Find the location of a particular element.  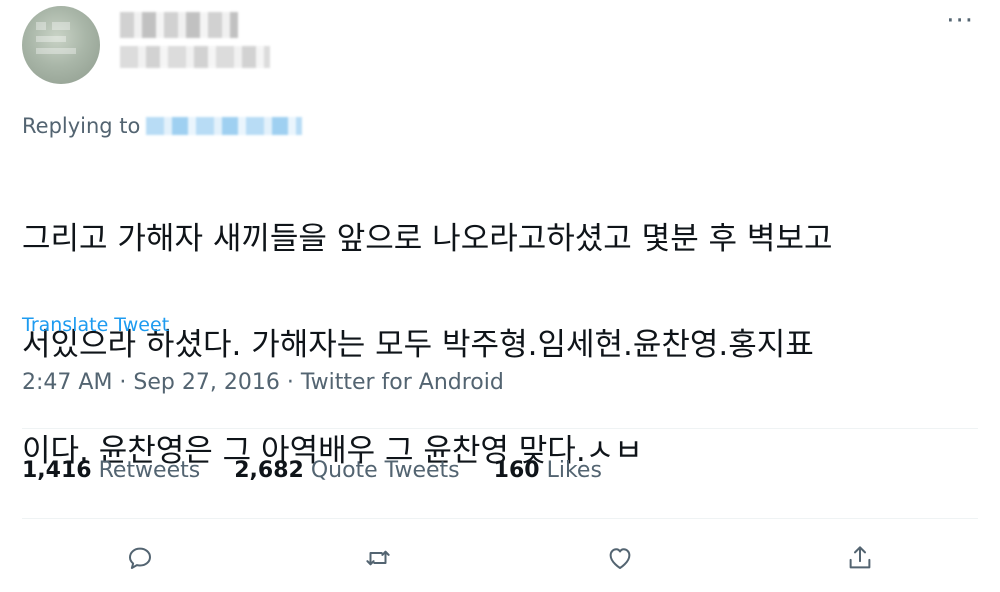

avatar is located at coordinates (61, 45).